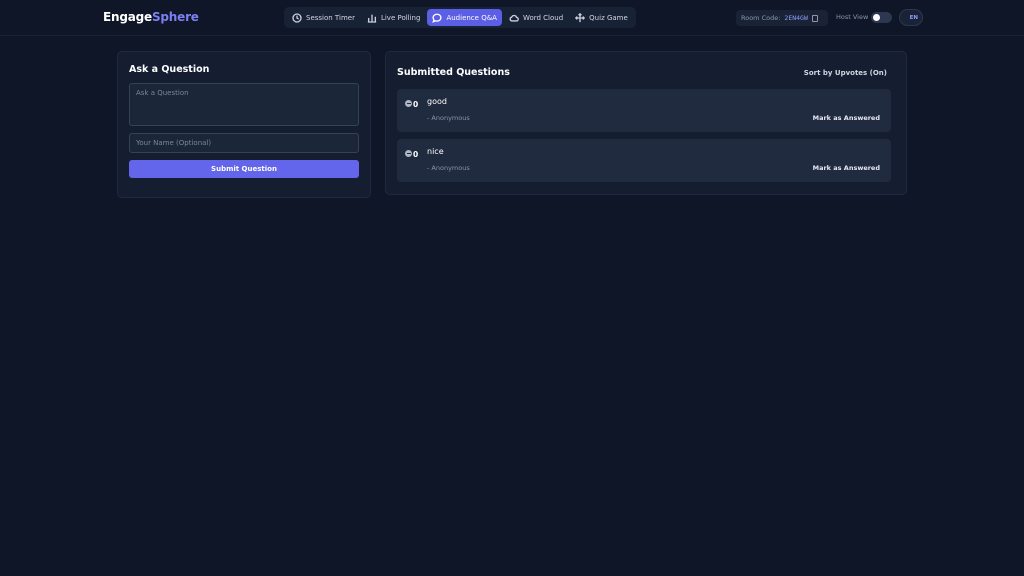 This screenshot has width=1024, height=576. Describe the element at coordinates (453, 72) in the screenshot. I see `submitted-questions-title: Submitted Questions` at that location.